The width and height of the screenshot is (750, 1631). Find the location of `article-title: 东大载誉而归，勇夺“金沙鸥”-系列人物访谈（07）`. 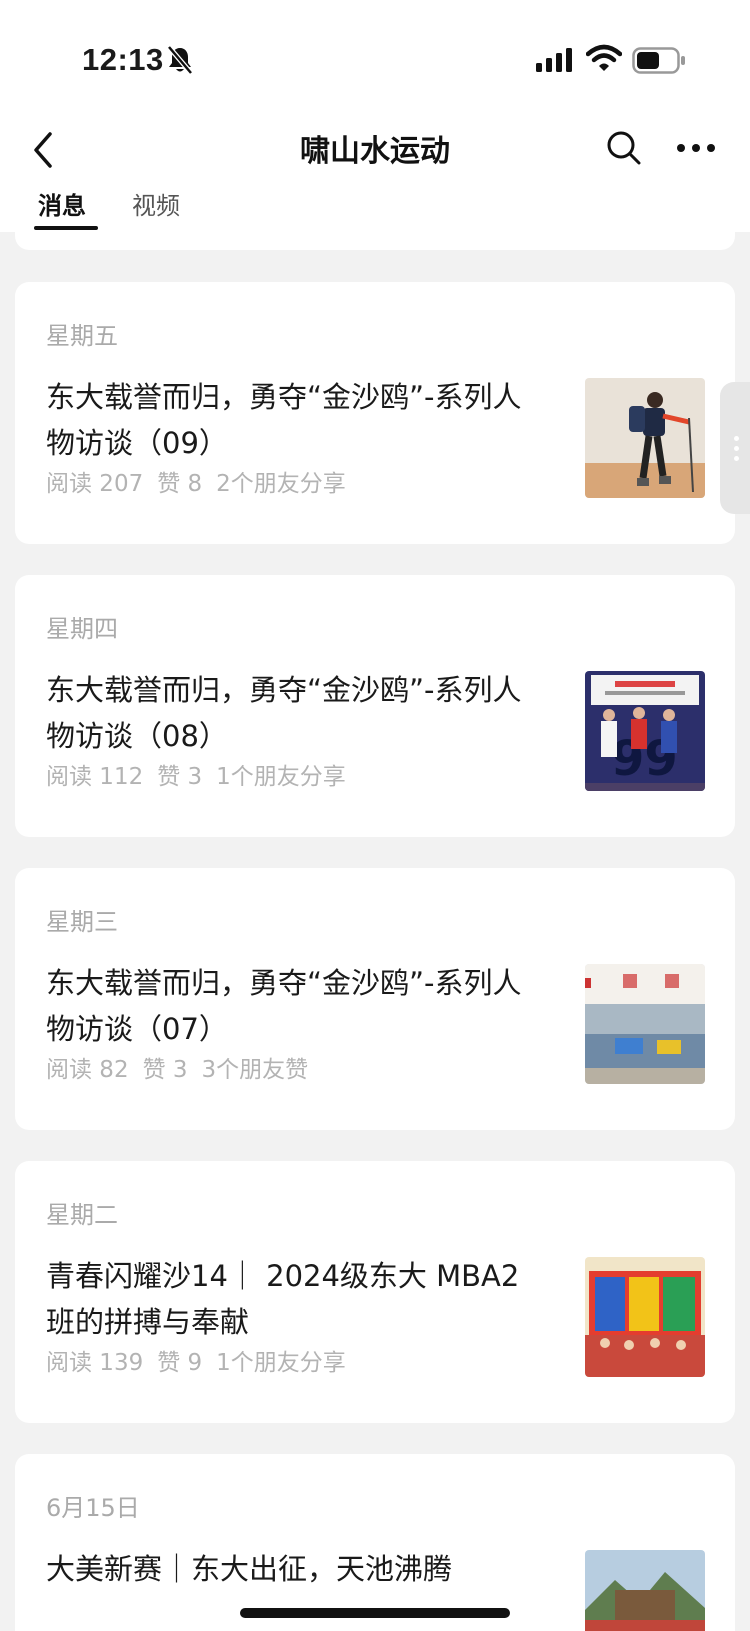

article-title: 东大载誉而归，勇夺“金沙鸥”-系列人物访谈（07） is located at coordinates (296, 1006).